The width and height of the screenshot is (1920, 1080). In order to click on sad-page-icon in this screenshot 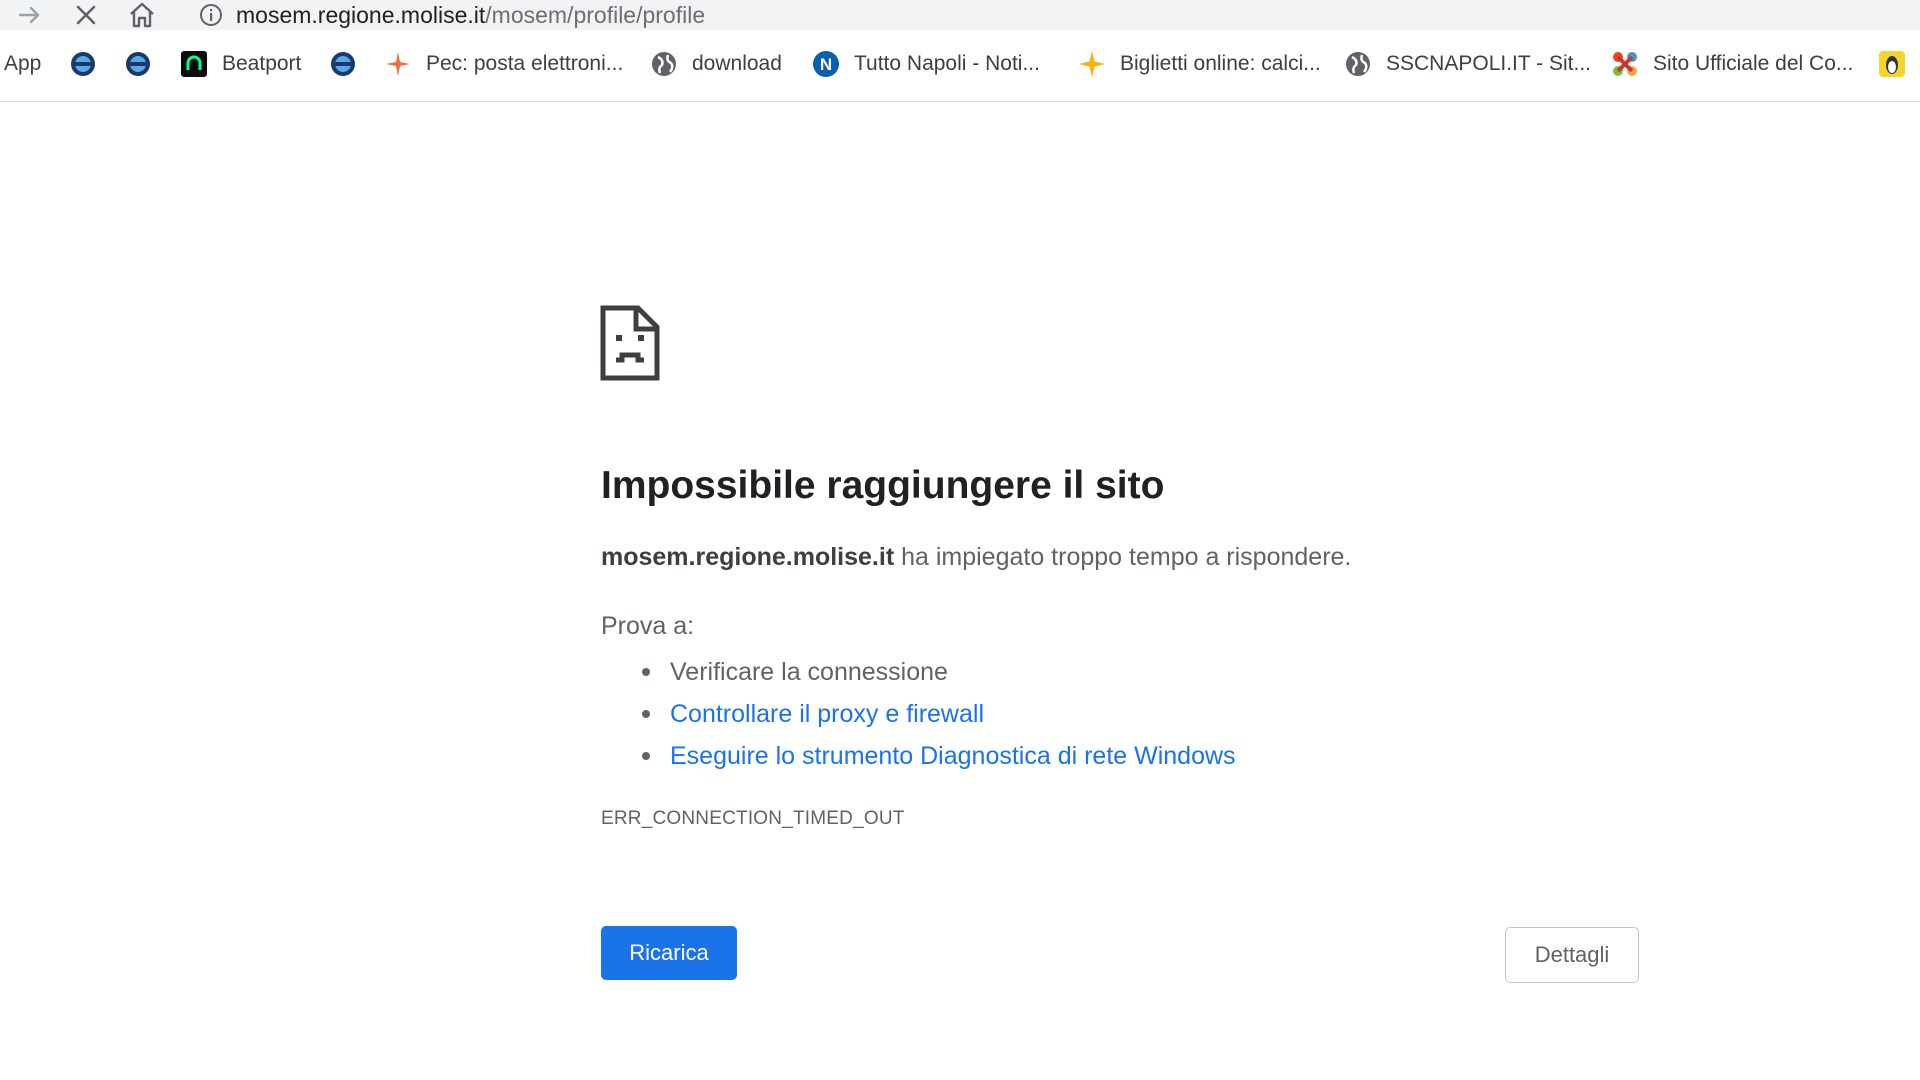, I will do `click(630, 343)`.